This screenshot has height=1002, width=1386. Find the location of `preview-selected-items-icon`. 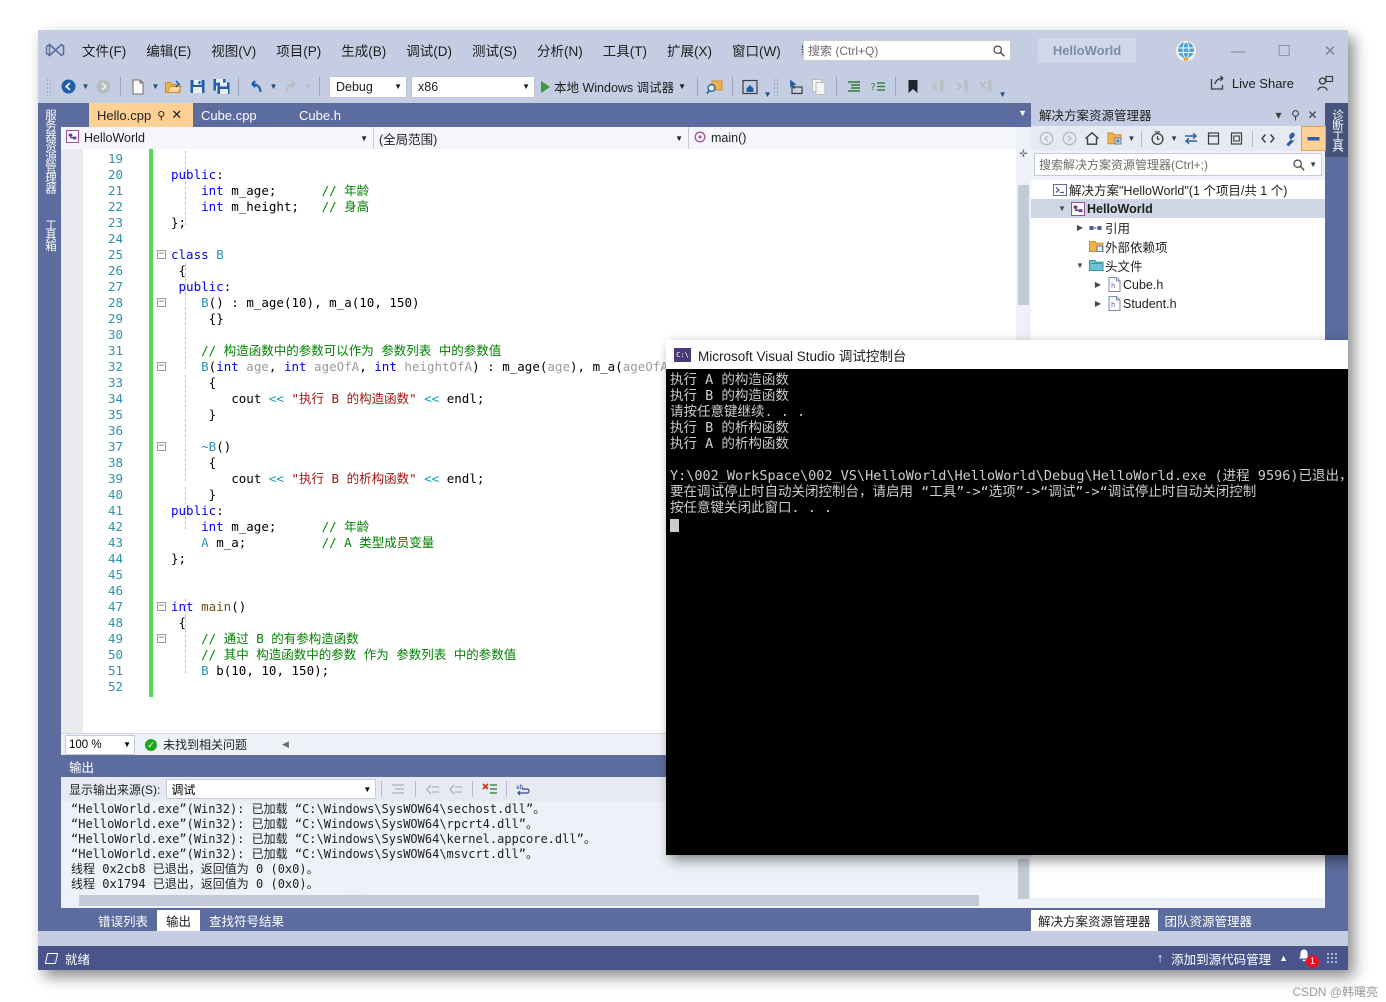

preview-selected-items-icon is located at coordinates (1313, 138).